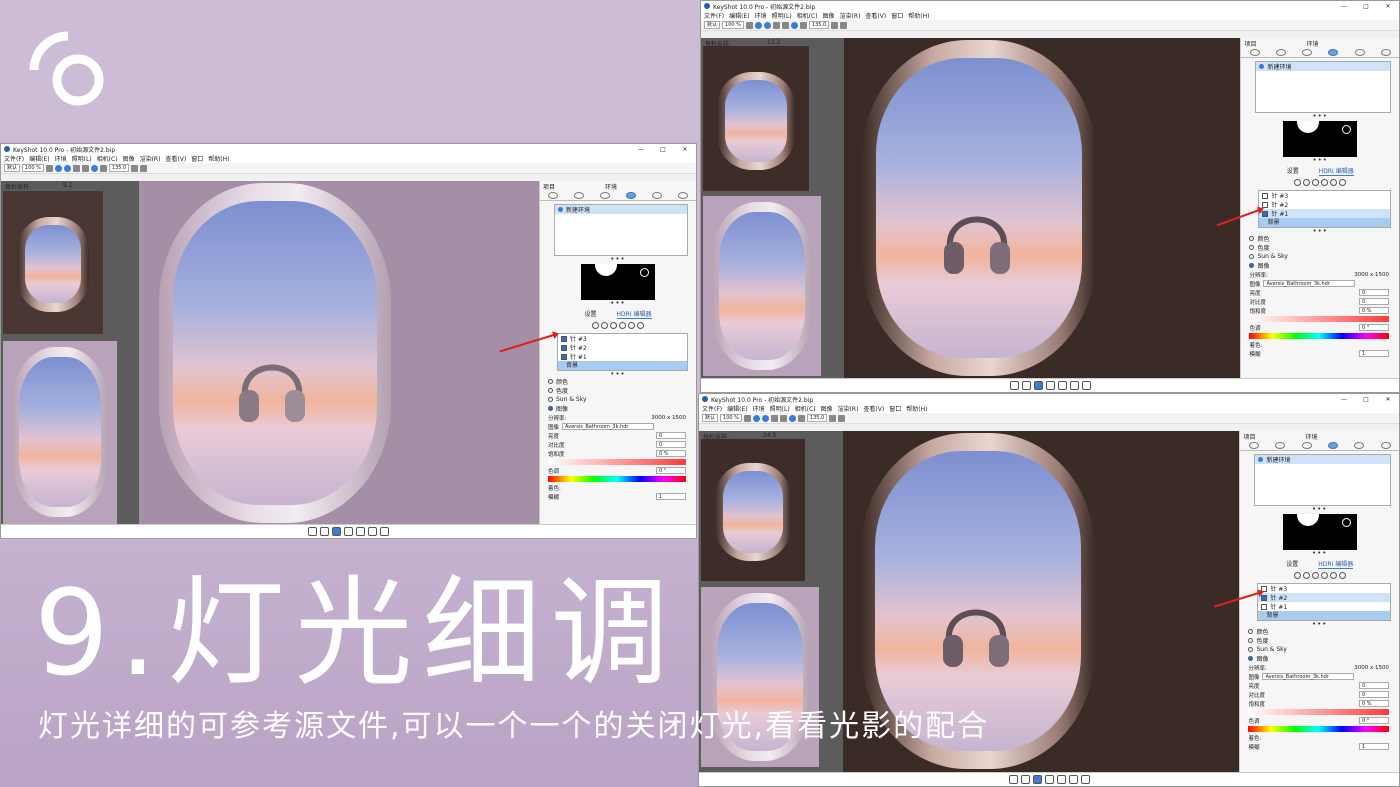  Describe the element at coordinates (61, 158) in the screenshot. I see `menu-env: 环境` at that location.